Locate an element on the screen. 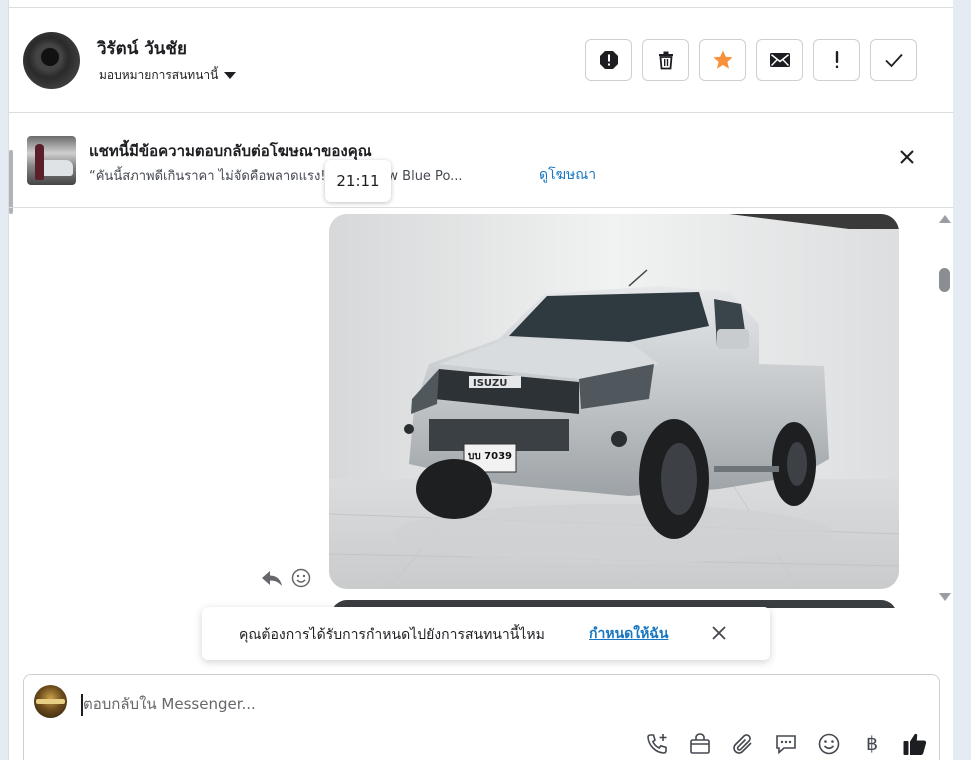 The image size is (971, 760). payment-button: ฿ is located at coordinates (872, 744).